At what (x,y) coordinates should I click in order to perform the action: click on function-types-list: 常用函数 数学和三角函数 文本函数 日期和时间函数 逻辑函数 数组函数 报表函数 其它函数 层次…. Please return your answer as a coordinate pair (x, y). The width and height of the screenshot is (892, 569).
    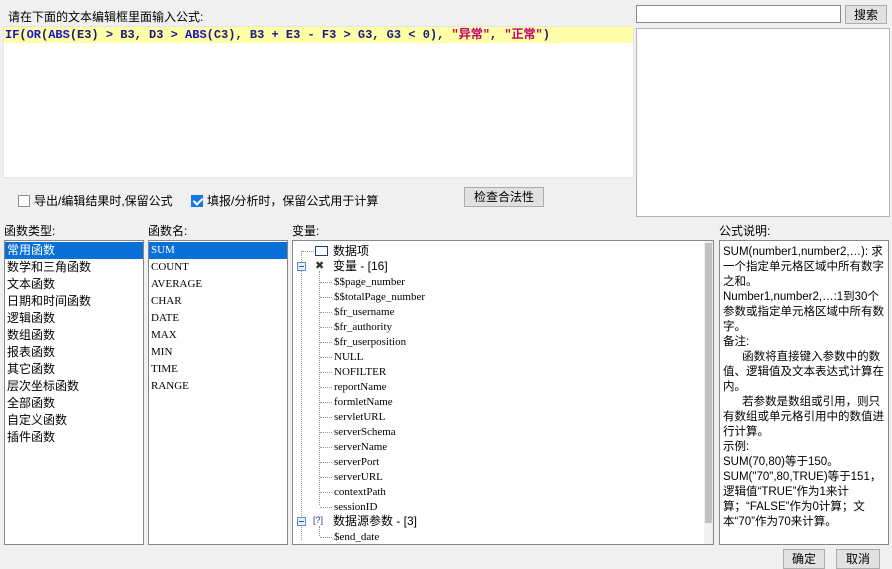
    Looking at the image, I should click on (74, 392).